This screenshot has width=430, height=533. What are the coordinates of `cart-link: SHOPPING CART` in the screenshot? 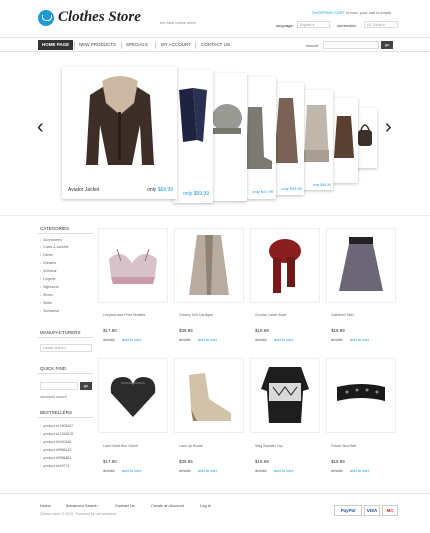 It's located at (328, 12).